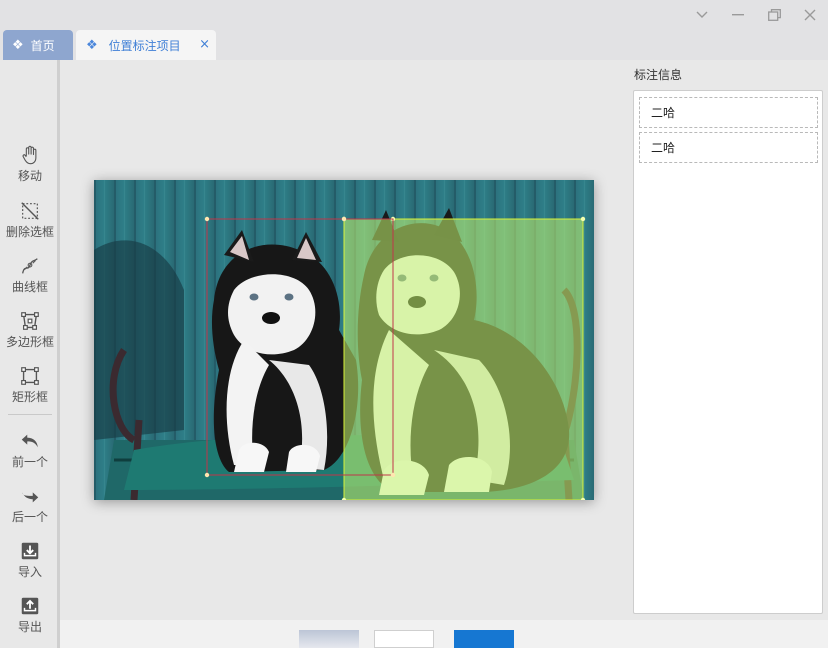  Describe the element at coordinates (29, 342) in the screenshot. I see `polygon-box-tool-label: 多边形框` at that location.